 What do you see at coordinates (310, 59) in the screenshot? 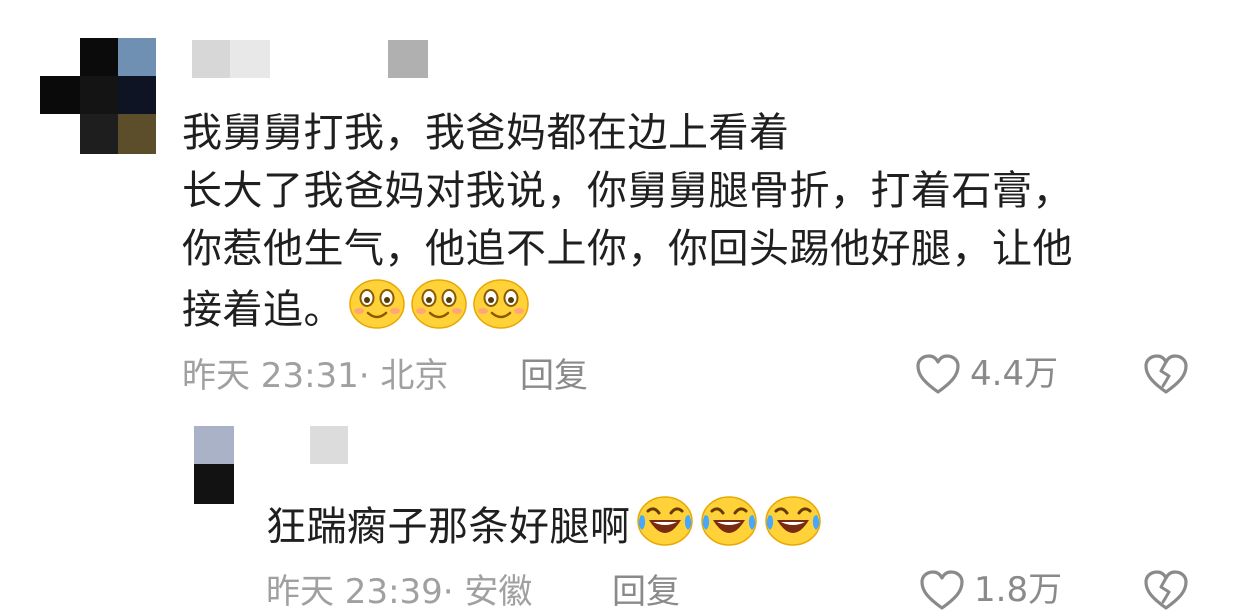
I see `username` at bounding box center [310, 59].